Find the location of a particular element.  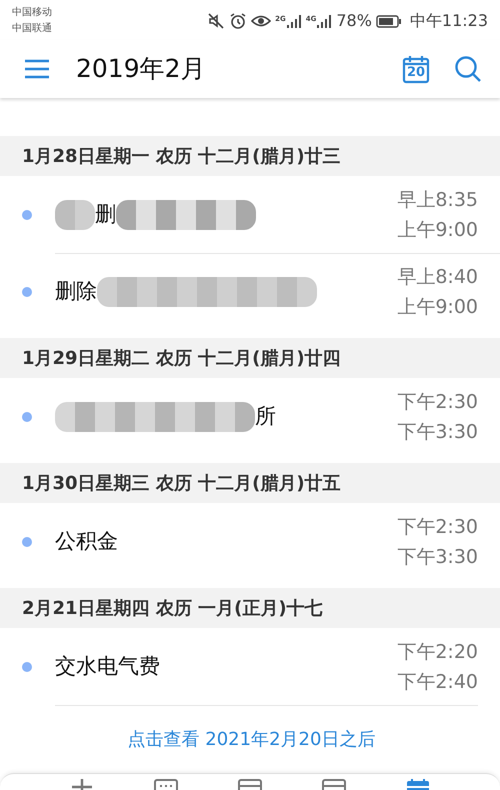

event-title: 删 is located at coordinates (105, 214).